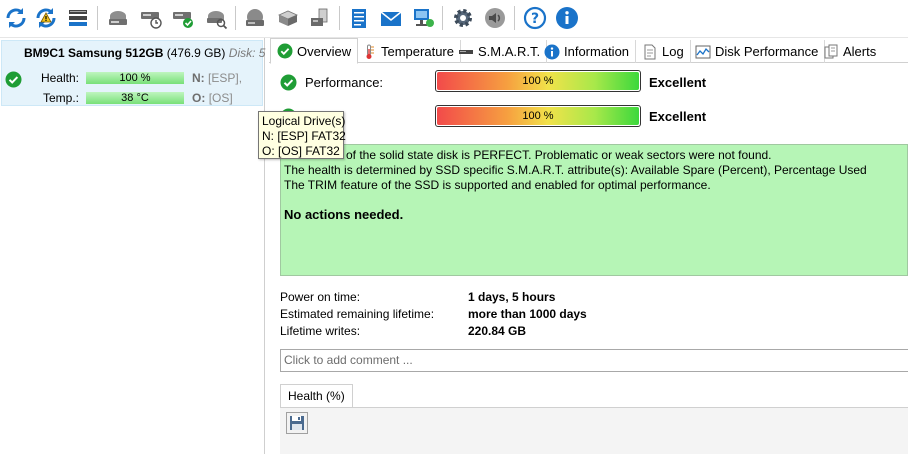 Image resolution: width=908 pixels, height=454 pixels. What do you see at coordinates (135, 98) in the screenshot?
I see `temp-mini-bar: 38 °C` at bounding box center [135, 98].